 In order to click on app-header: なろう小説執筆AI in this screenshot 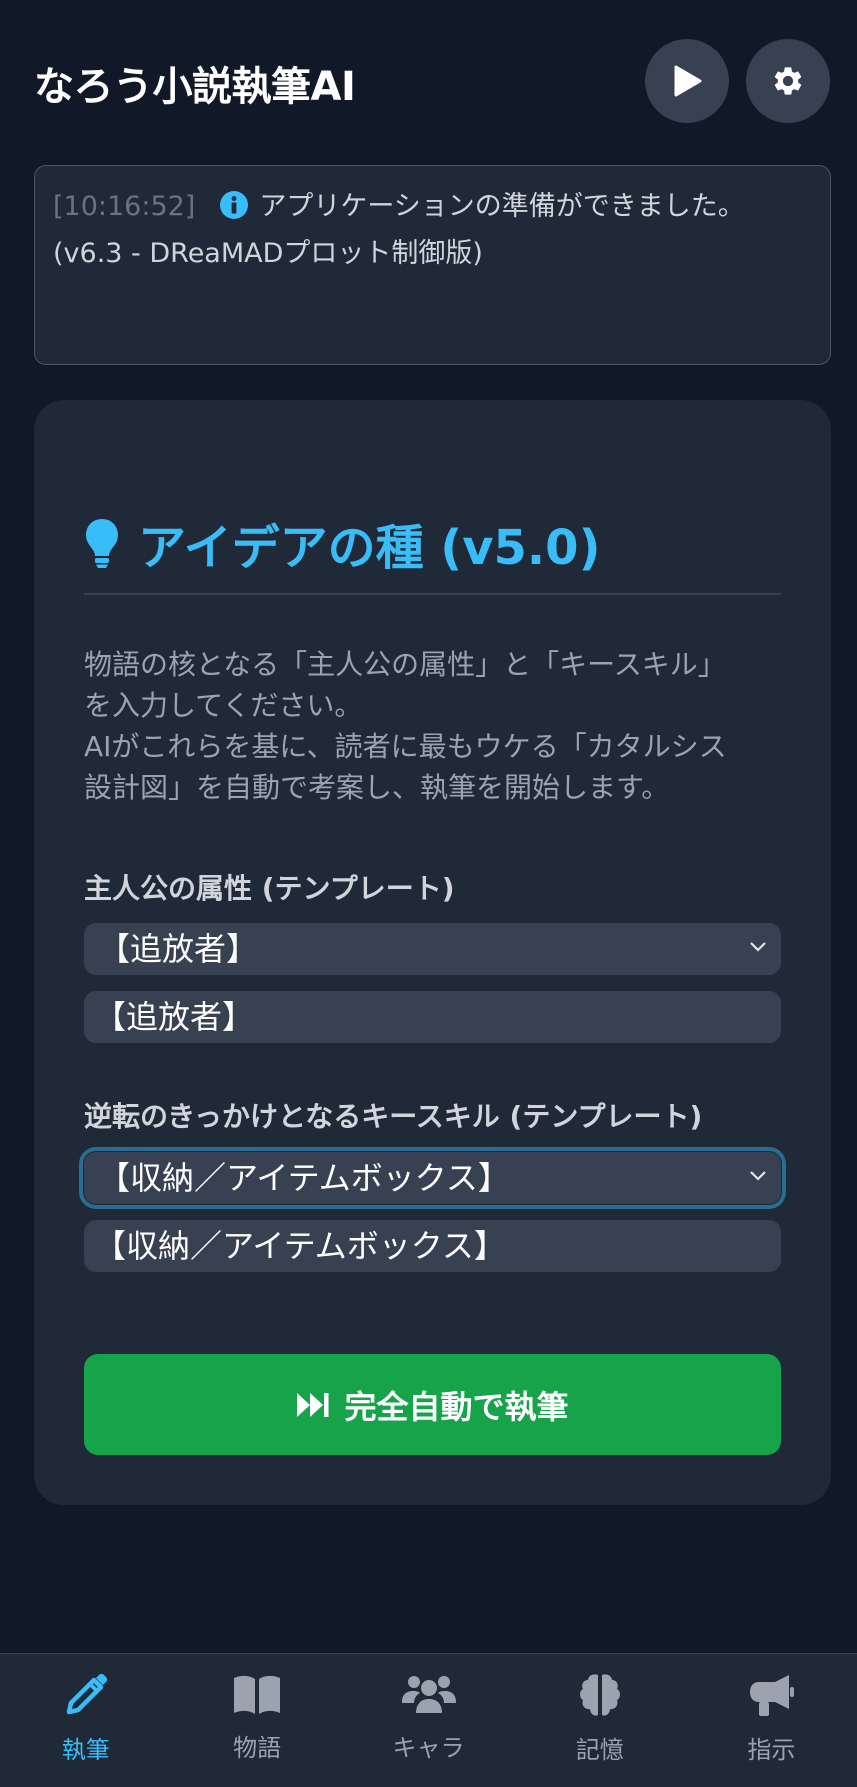, I will do `click(428, 82)`.